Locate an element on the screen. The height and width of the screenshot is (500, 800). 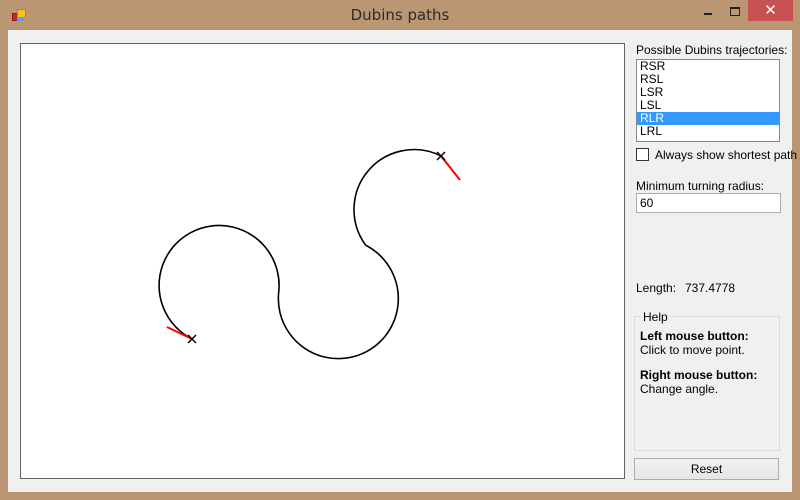
shortest-path-checkbox is located at coordinates (642, 154).